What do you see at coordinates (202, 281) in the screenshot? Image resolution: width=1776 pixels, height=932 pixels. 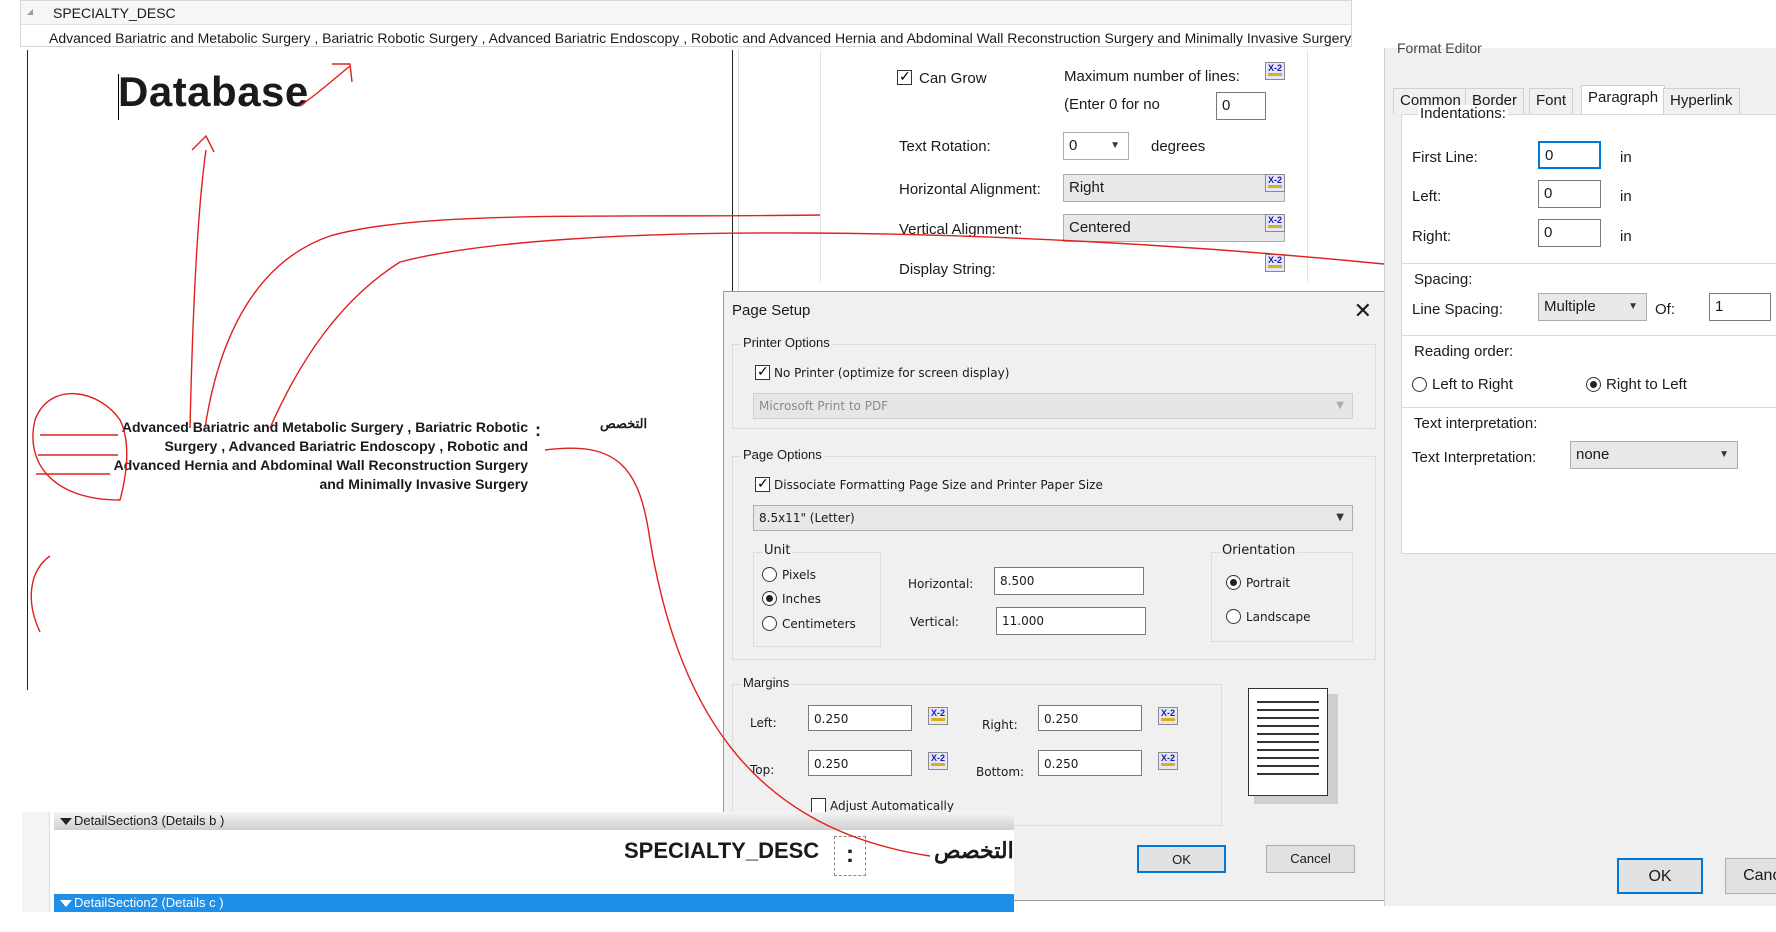 I see `annotation-arrow-up` at bounding box center [202, 281].